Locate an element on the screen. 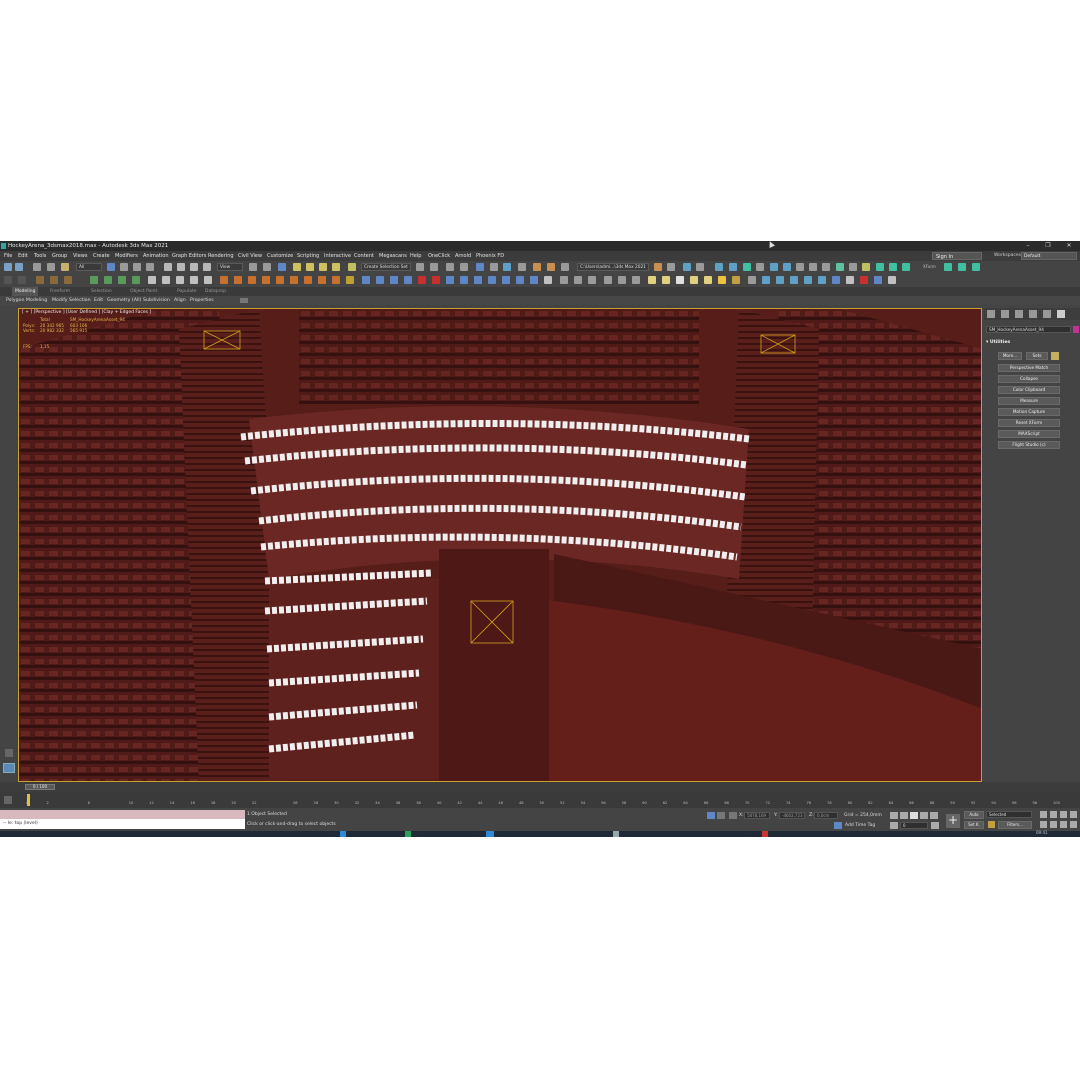 The width and height of the screenshot is (1080, 1080). selection-filter-dropdown: All is located at coordinates (89, 267).